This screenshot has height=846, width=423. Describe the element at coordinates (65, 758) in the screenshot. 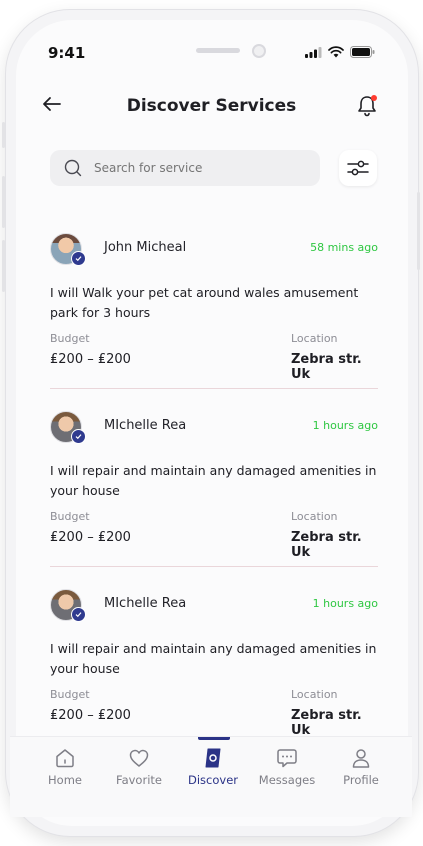

I see `home-icon` at that location.